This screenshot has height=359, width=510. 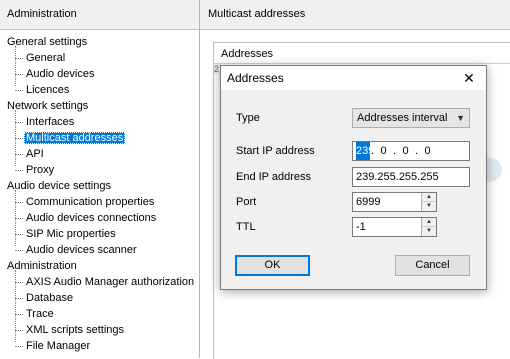 What do you see at coordinates (246, 202) in the screenshot?
I see `port-label: Port` at bounding box center [246, 202].